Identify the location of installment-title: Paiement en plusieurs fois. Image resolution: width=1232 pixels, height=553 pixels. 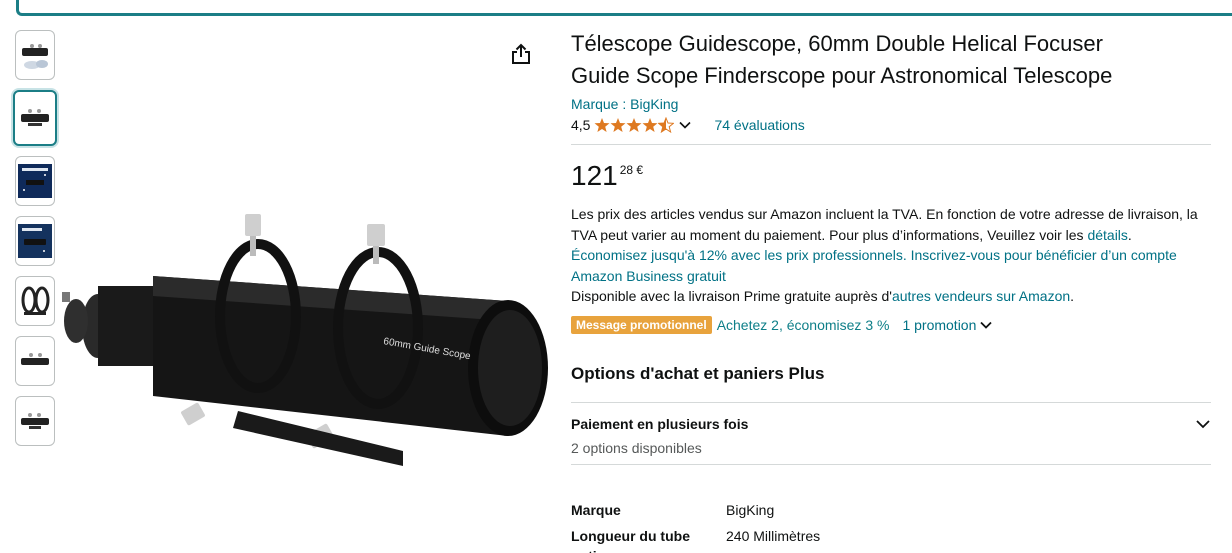
(660, 423).